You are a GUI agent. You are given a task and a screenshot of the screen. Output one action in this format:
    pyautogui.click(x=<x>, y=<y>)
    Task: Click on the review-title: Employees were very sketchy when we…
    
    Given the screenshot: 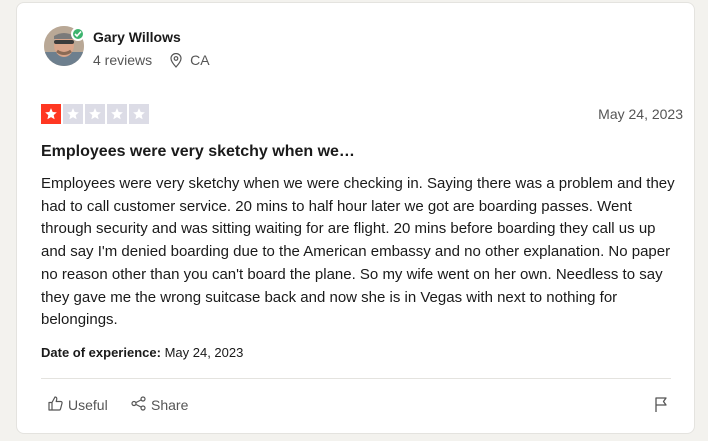 What is the action you would take?
    pyautogui.click(x=198, y=152)
    